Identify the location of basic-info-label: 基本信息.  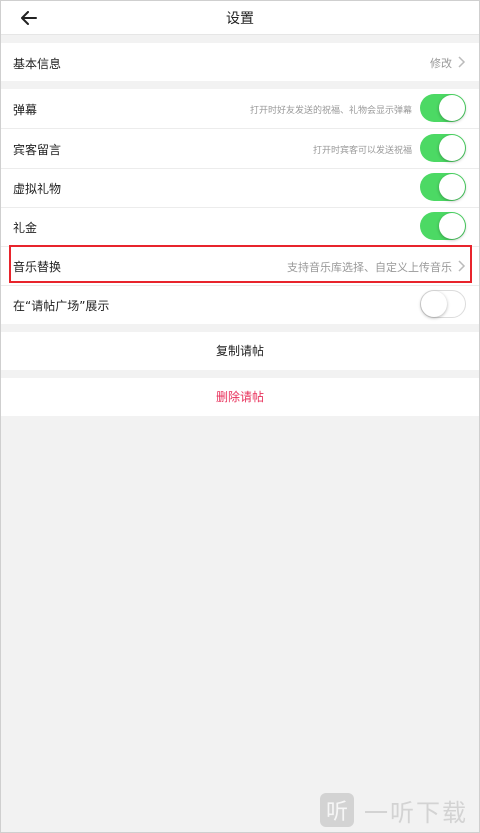
(37, 64).